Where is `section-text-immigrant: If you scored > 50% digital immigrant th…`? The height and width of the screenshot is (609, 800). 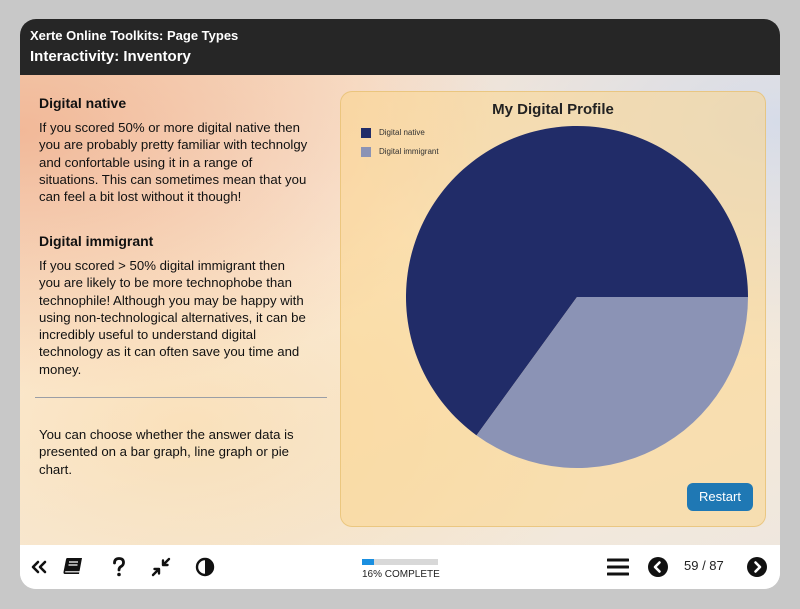 section-text-immigrant: If you scored > 50% digital immigrant th… is located at coordinates (184, 317).